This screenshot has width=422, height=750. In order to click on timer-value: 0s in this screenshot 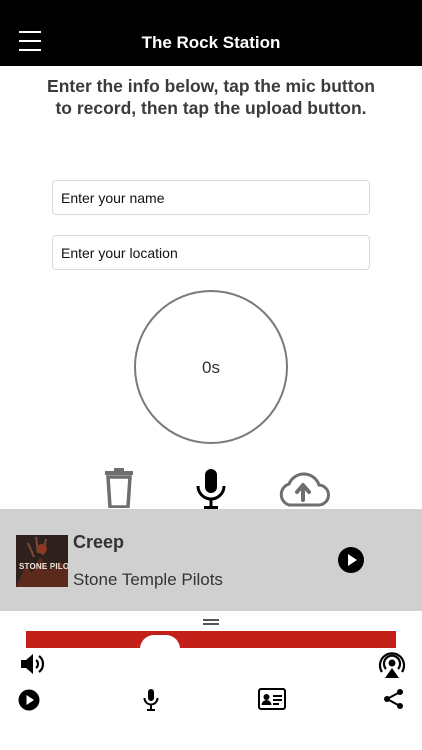, I will do `click(211, 367)`.